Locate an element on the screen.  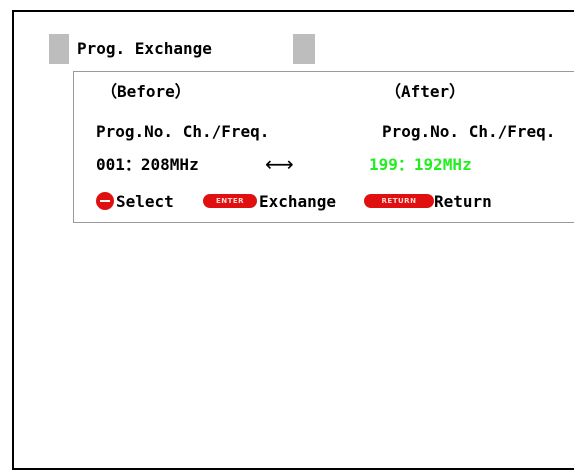
title-bar: Prog. Exchange is located at coordinates (182, 49).